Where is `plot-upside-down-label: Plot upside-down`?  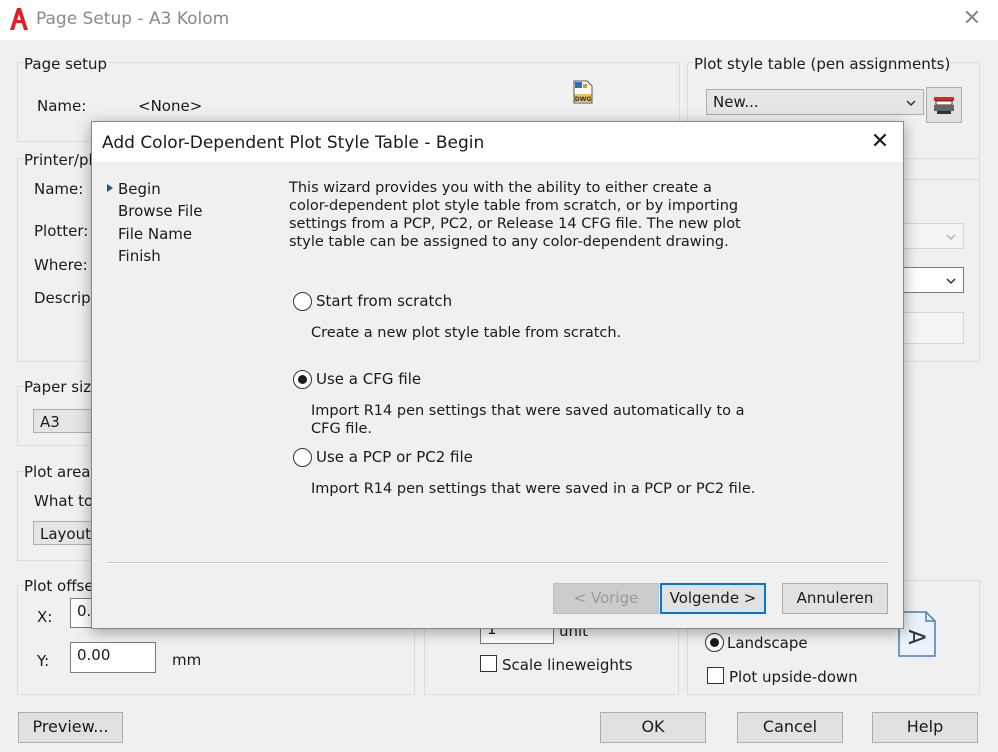 plot-upside-down-label: Plot upside-down is located at coordinates (793, 677).